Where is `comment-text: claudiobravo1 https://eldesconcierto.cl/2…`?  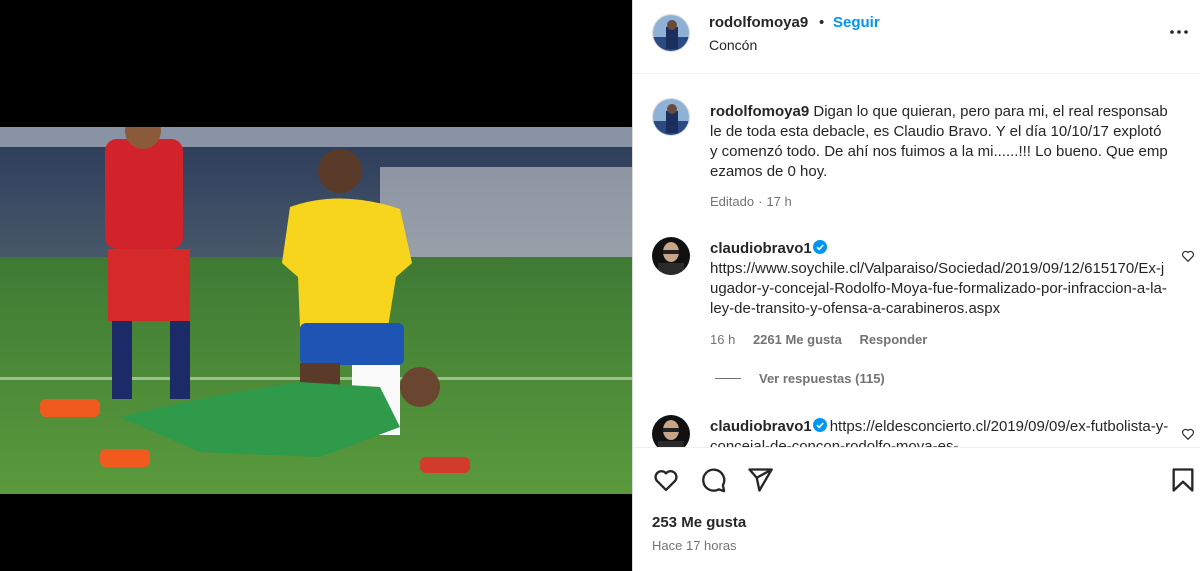
comment-text: claudiobravo1 https://eldesconcierto.cl/2… is located at coordinates (940, 432).